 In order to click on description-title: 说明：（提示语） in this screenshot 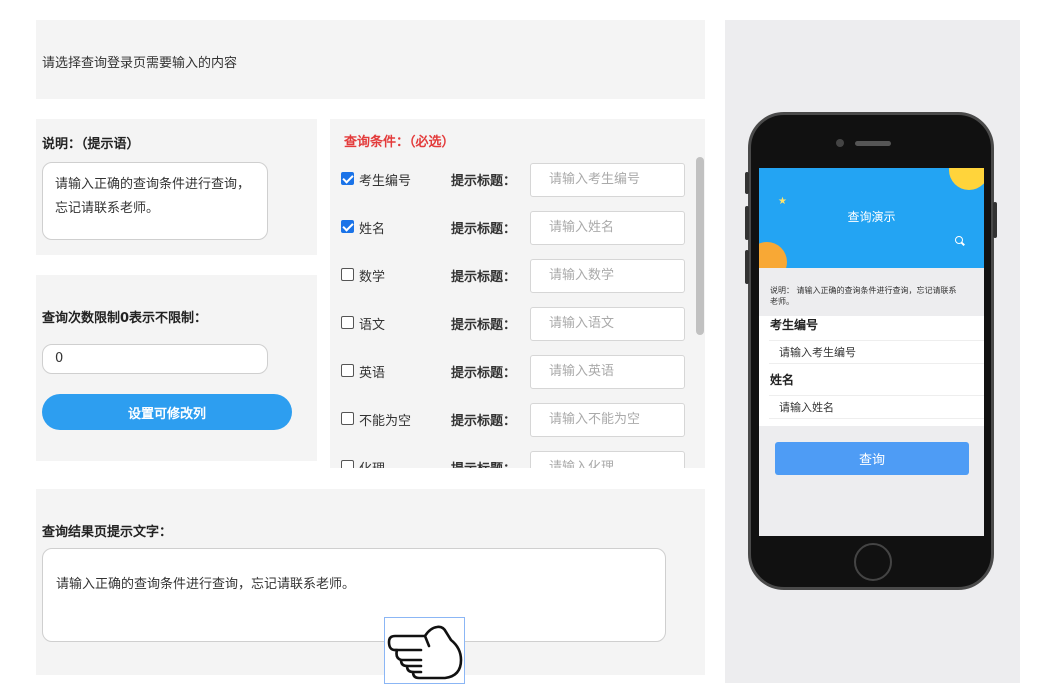, I will do `click(91, 144)`.